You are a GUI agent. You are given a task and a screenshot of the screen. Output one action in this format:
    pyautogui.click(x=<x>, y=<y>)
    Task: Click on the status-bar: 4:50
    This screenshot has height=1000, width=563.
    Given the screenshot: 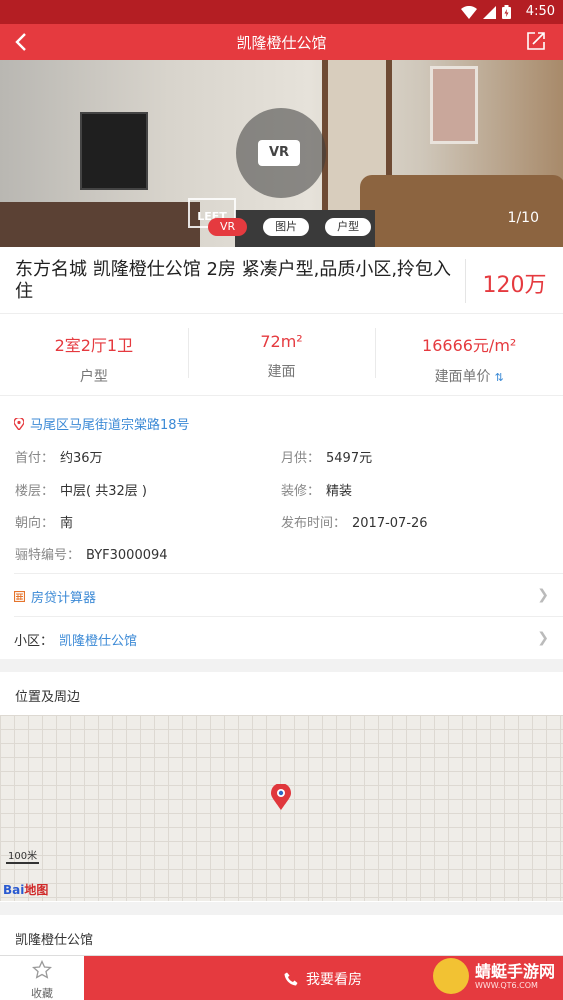 What is the action you would take?
    pyautogui.click(x=281, y=12)
    